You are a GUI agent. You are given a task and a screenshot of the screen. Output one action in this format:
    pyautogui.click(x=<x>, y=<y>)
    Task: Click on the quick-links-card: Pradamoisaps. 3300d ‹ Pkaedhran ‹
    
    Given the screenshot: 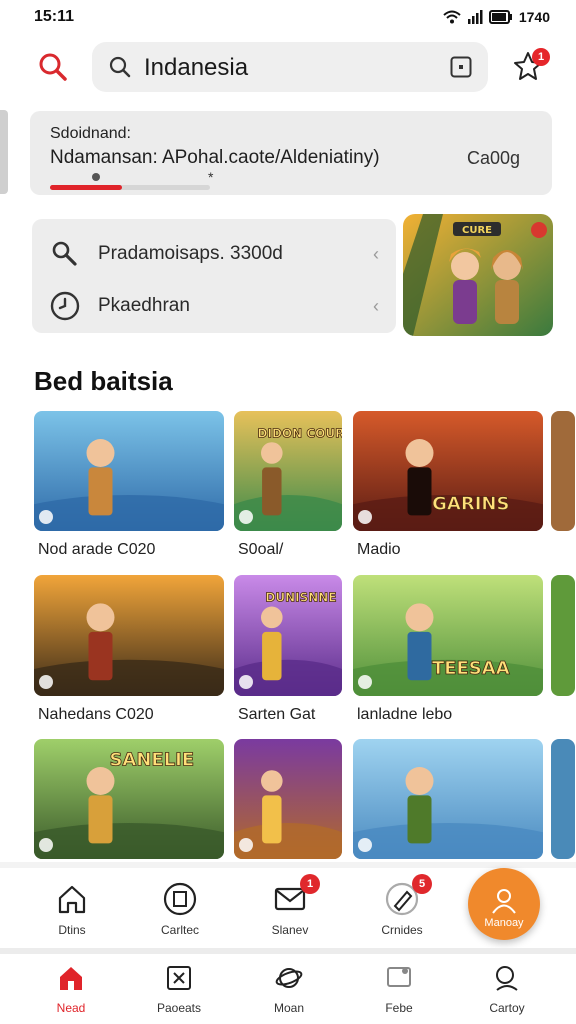 What is the action you would take?
    pyautogui.click(x=214, y=276)
    